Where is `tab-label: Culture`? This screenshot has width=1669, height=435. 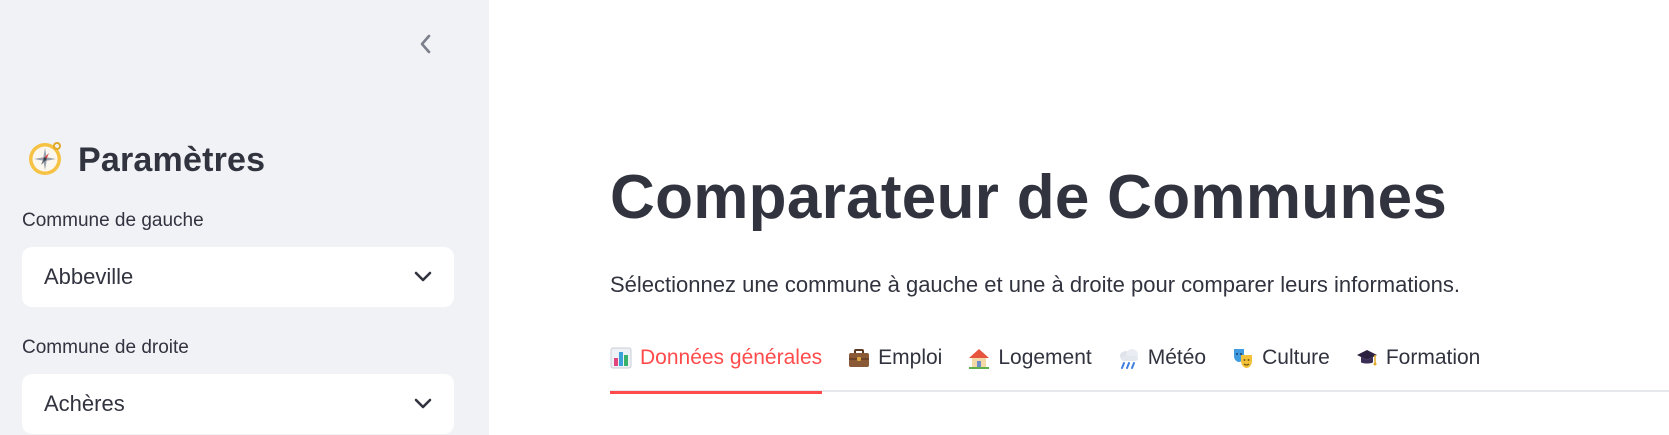
tab-label: Culture is located at coordinates (1296, 357).